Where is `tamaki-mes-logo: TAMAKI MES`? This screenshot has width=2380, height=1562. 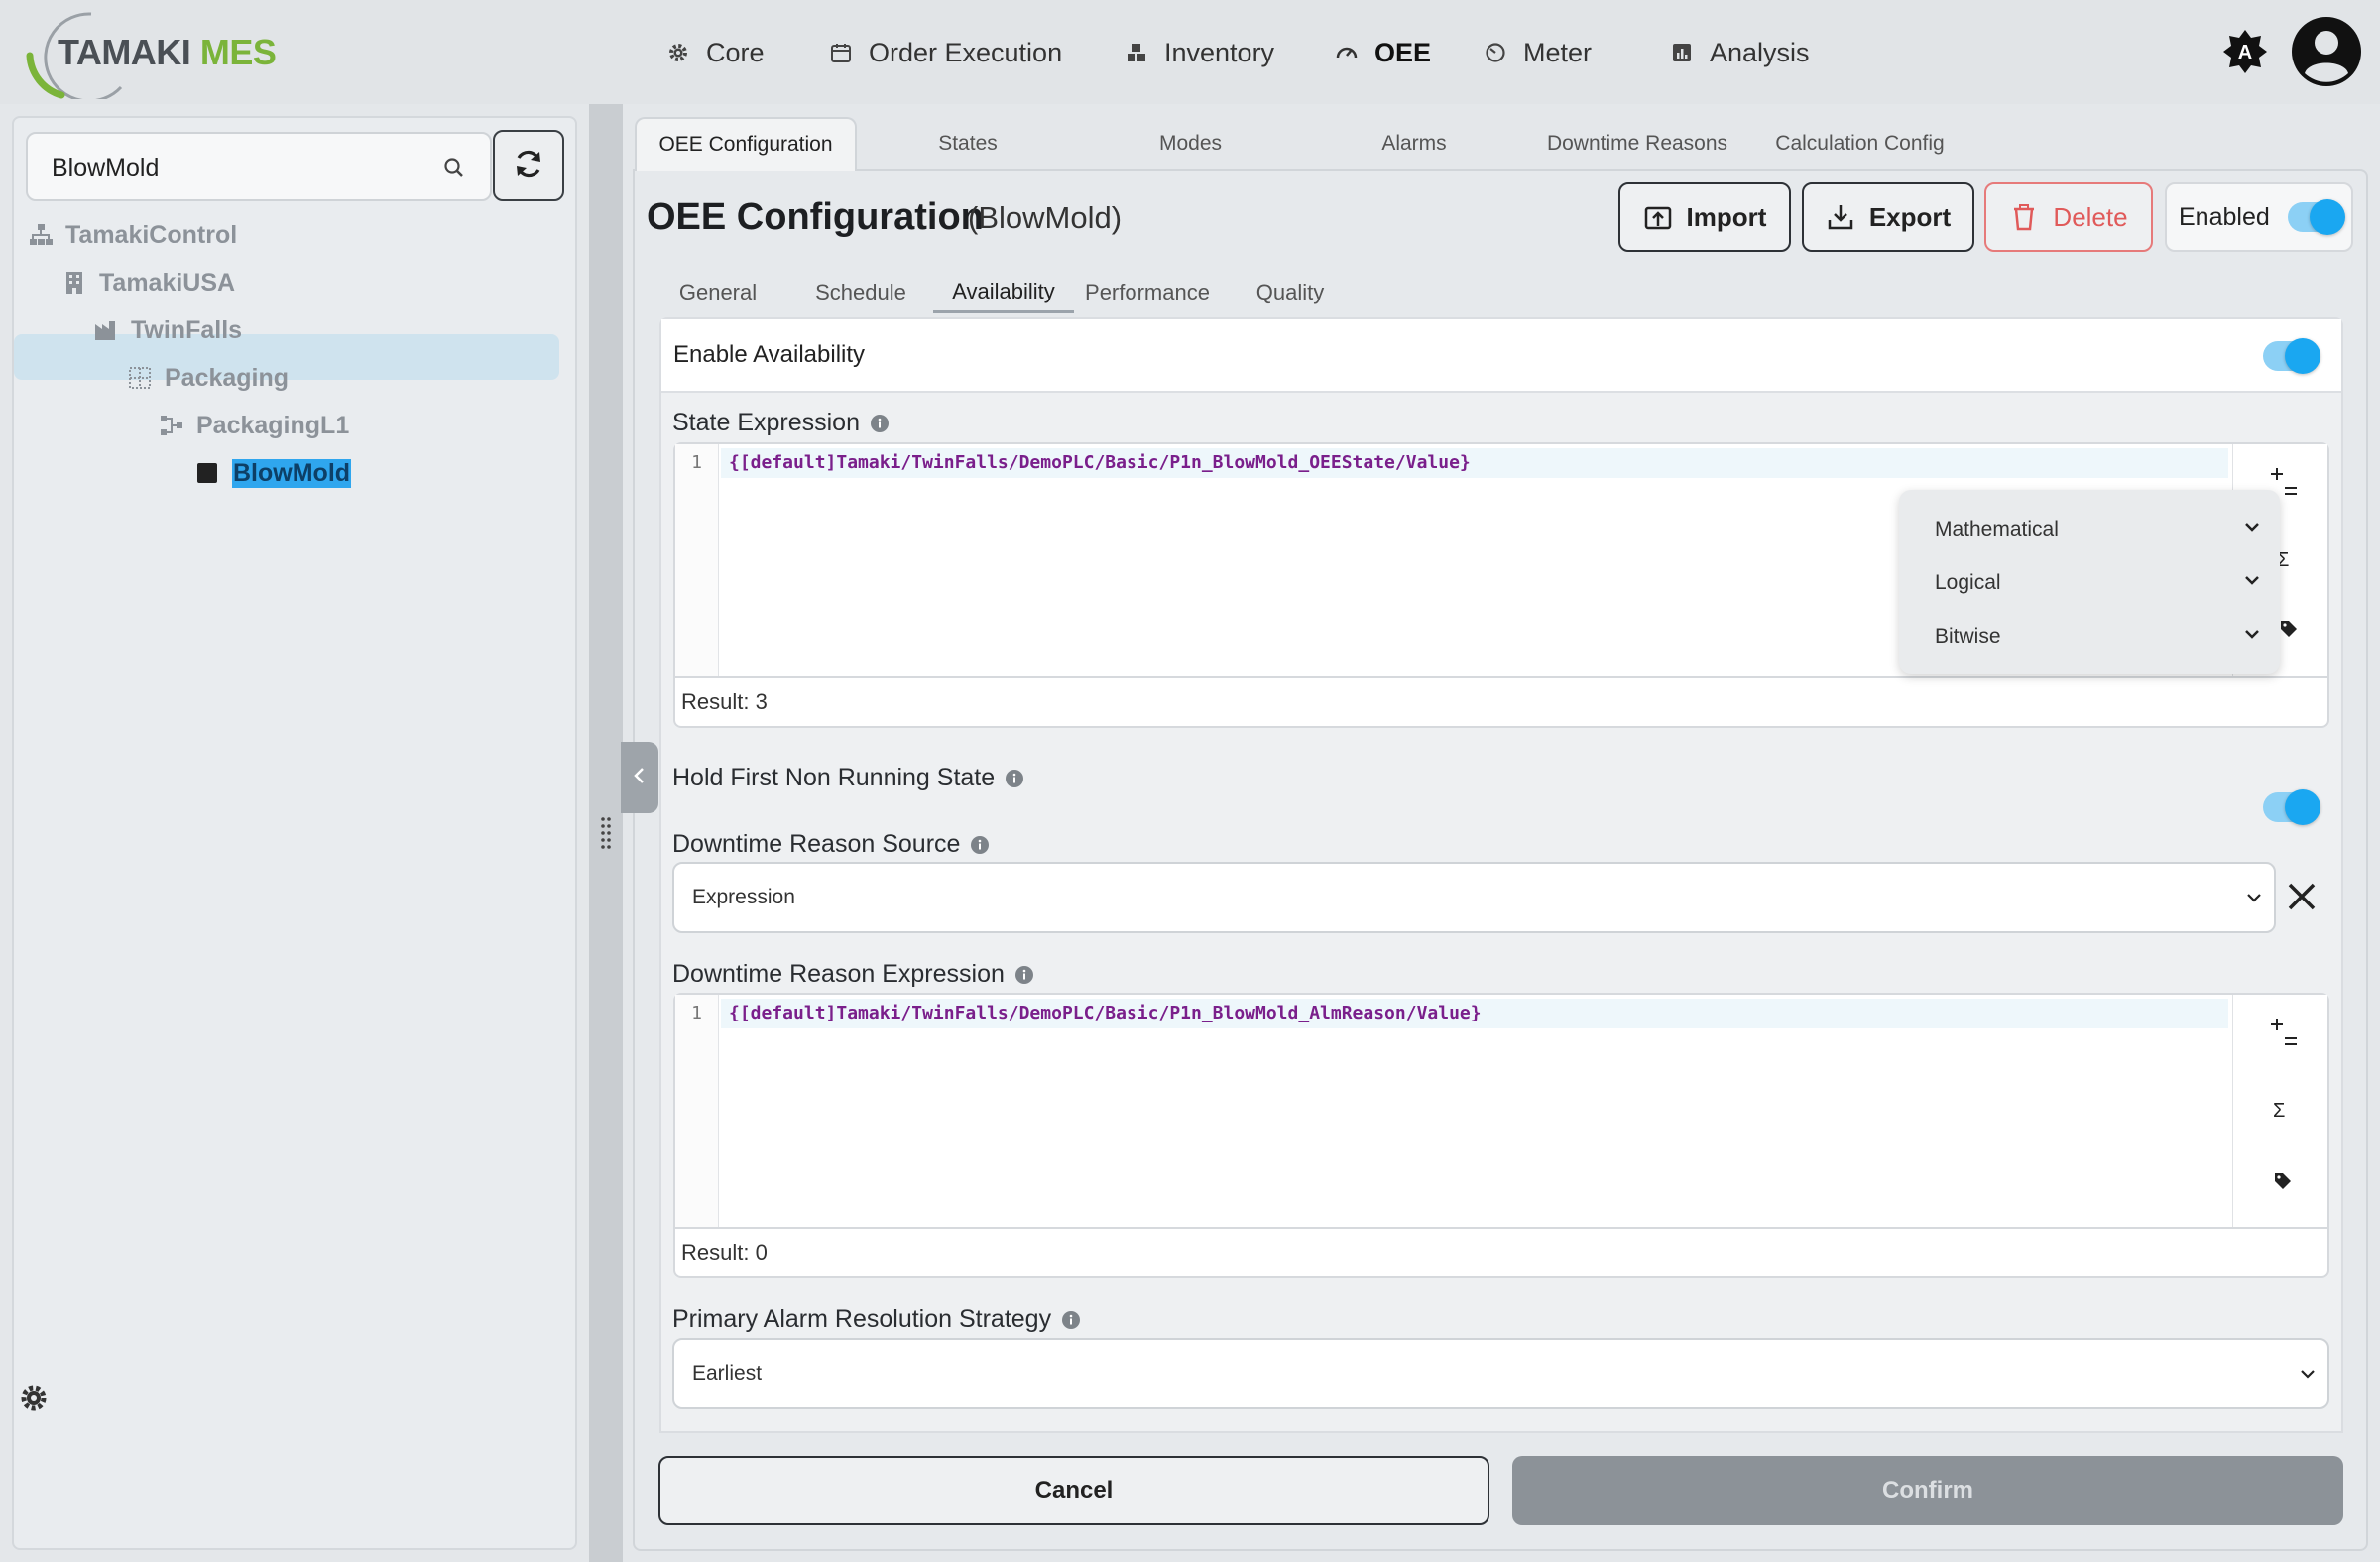
tamaki-mes-logo: TAMAKI MES is located at coordinates (149, 51).